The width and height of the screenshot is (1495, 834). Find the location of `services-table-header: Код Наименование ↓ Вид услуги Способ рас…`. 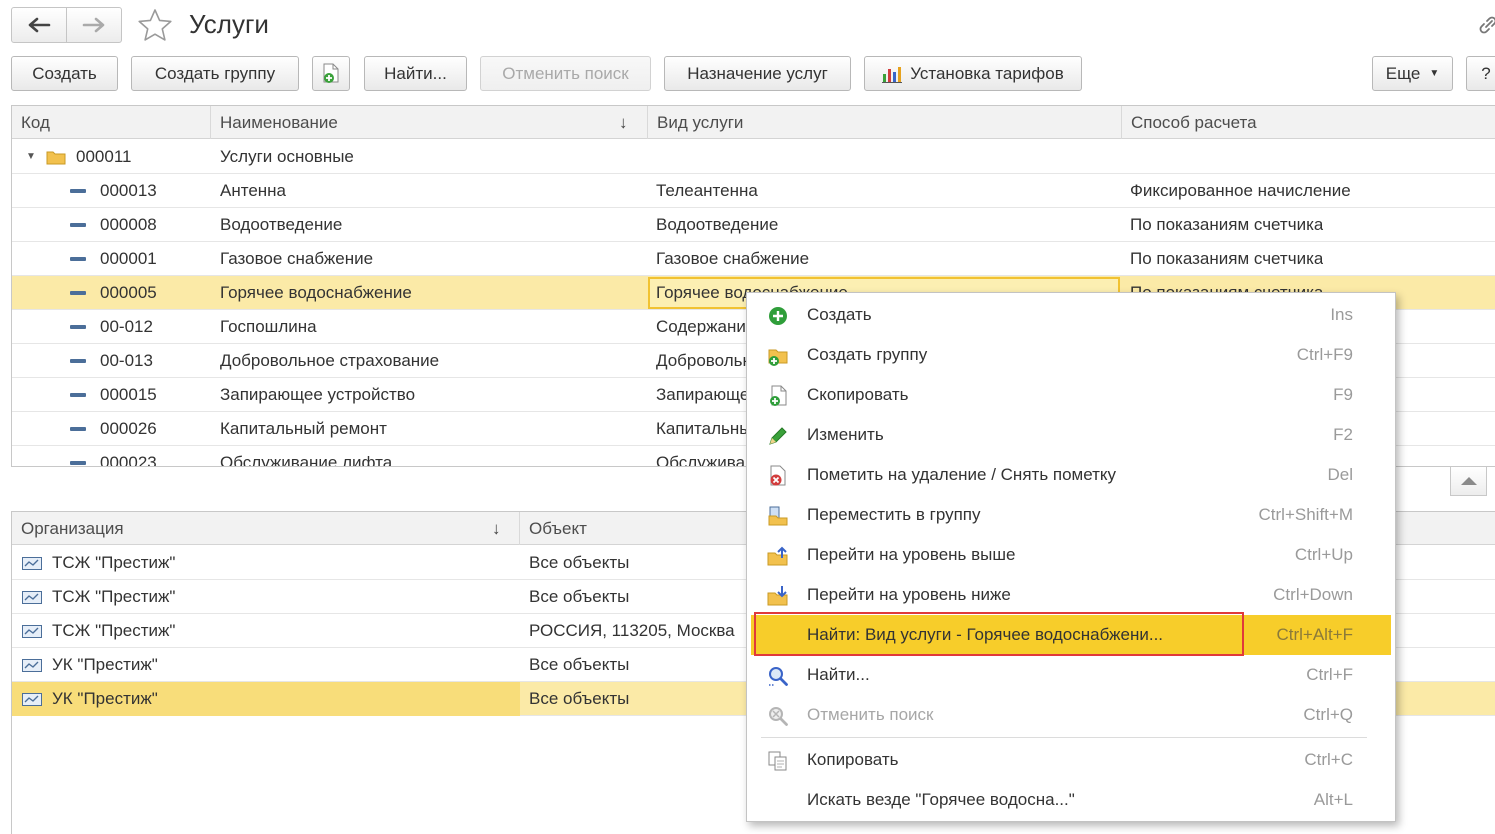

services-table-header: Код Наименование ↓ Вид услуги Способ рас… is located at coordinates (753, 122).